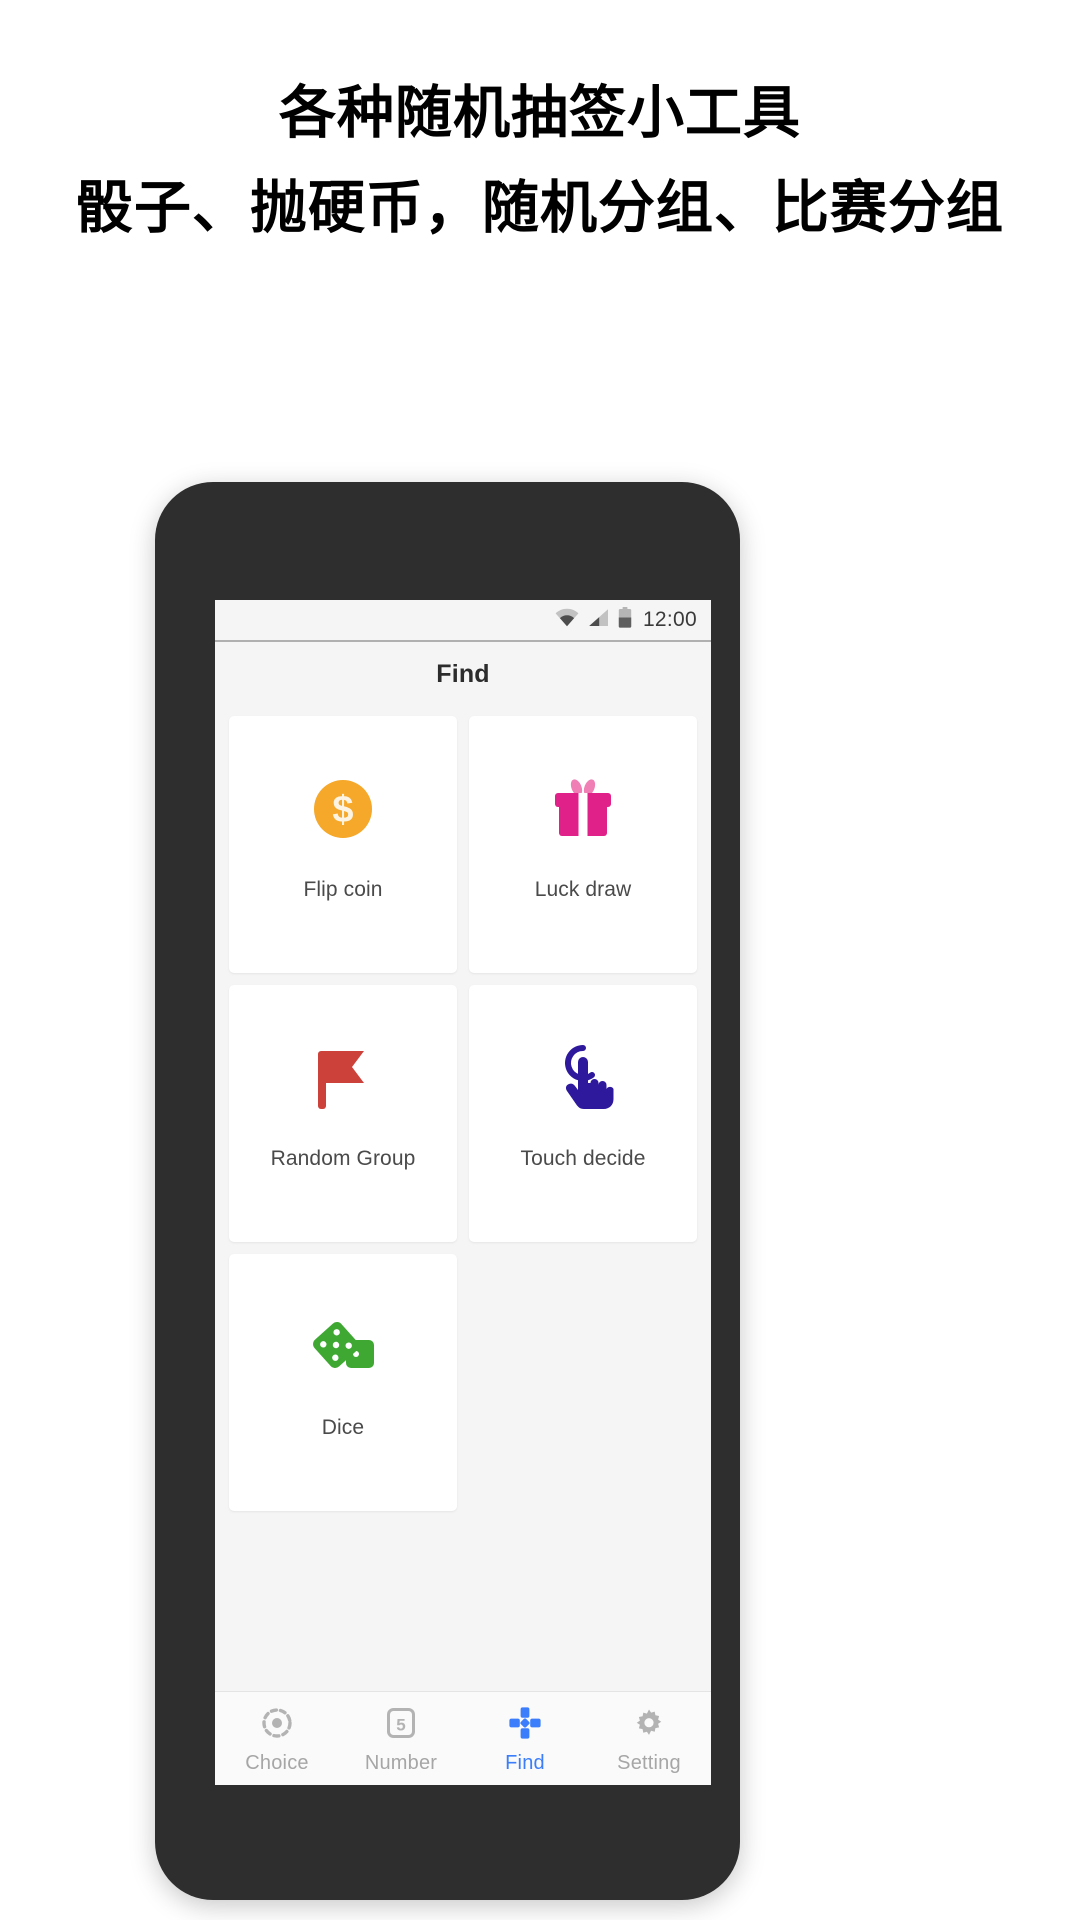  Describe the element at coordinates (277, 1762) in the screenshot. I see `nav-item-label: Choice` at that location.